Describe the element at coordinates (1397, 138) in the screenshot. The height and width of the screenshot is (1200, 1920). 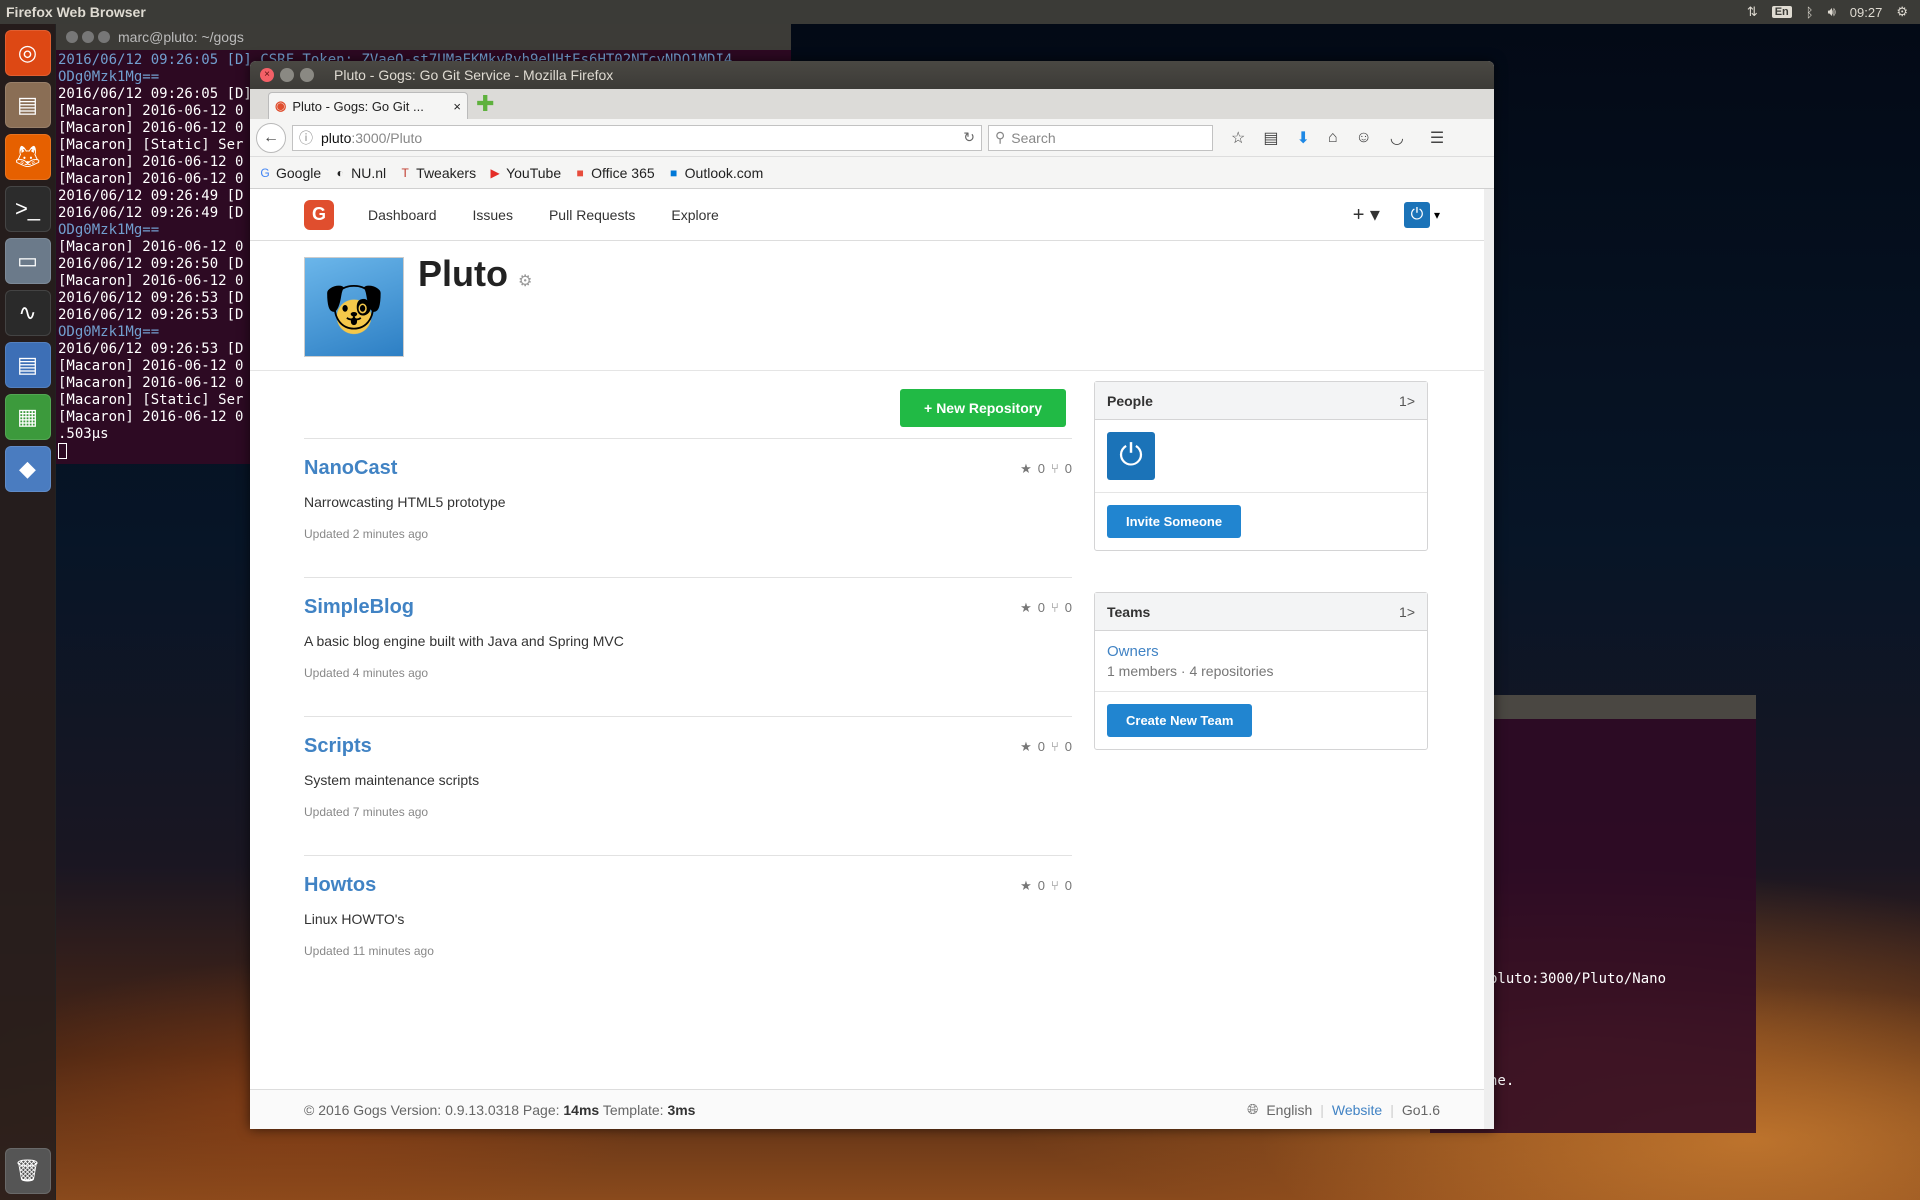
I see `pocket-icon: ◡` at that location.